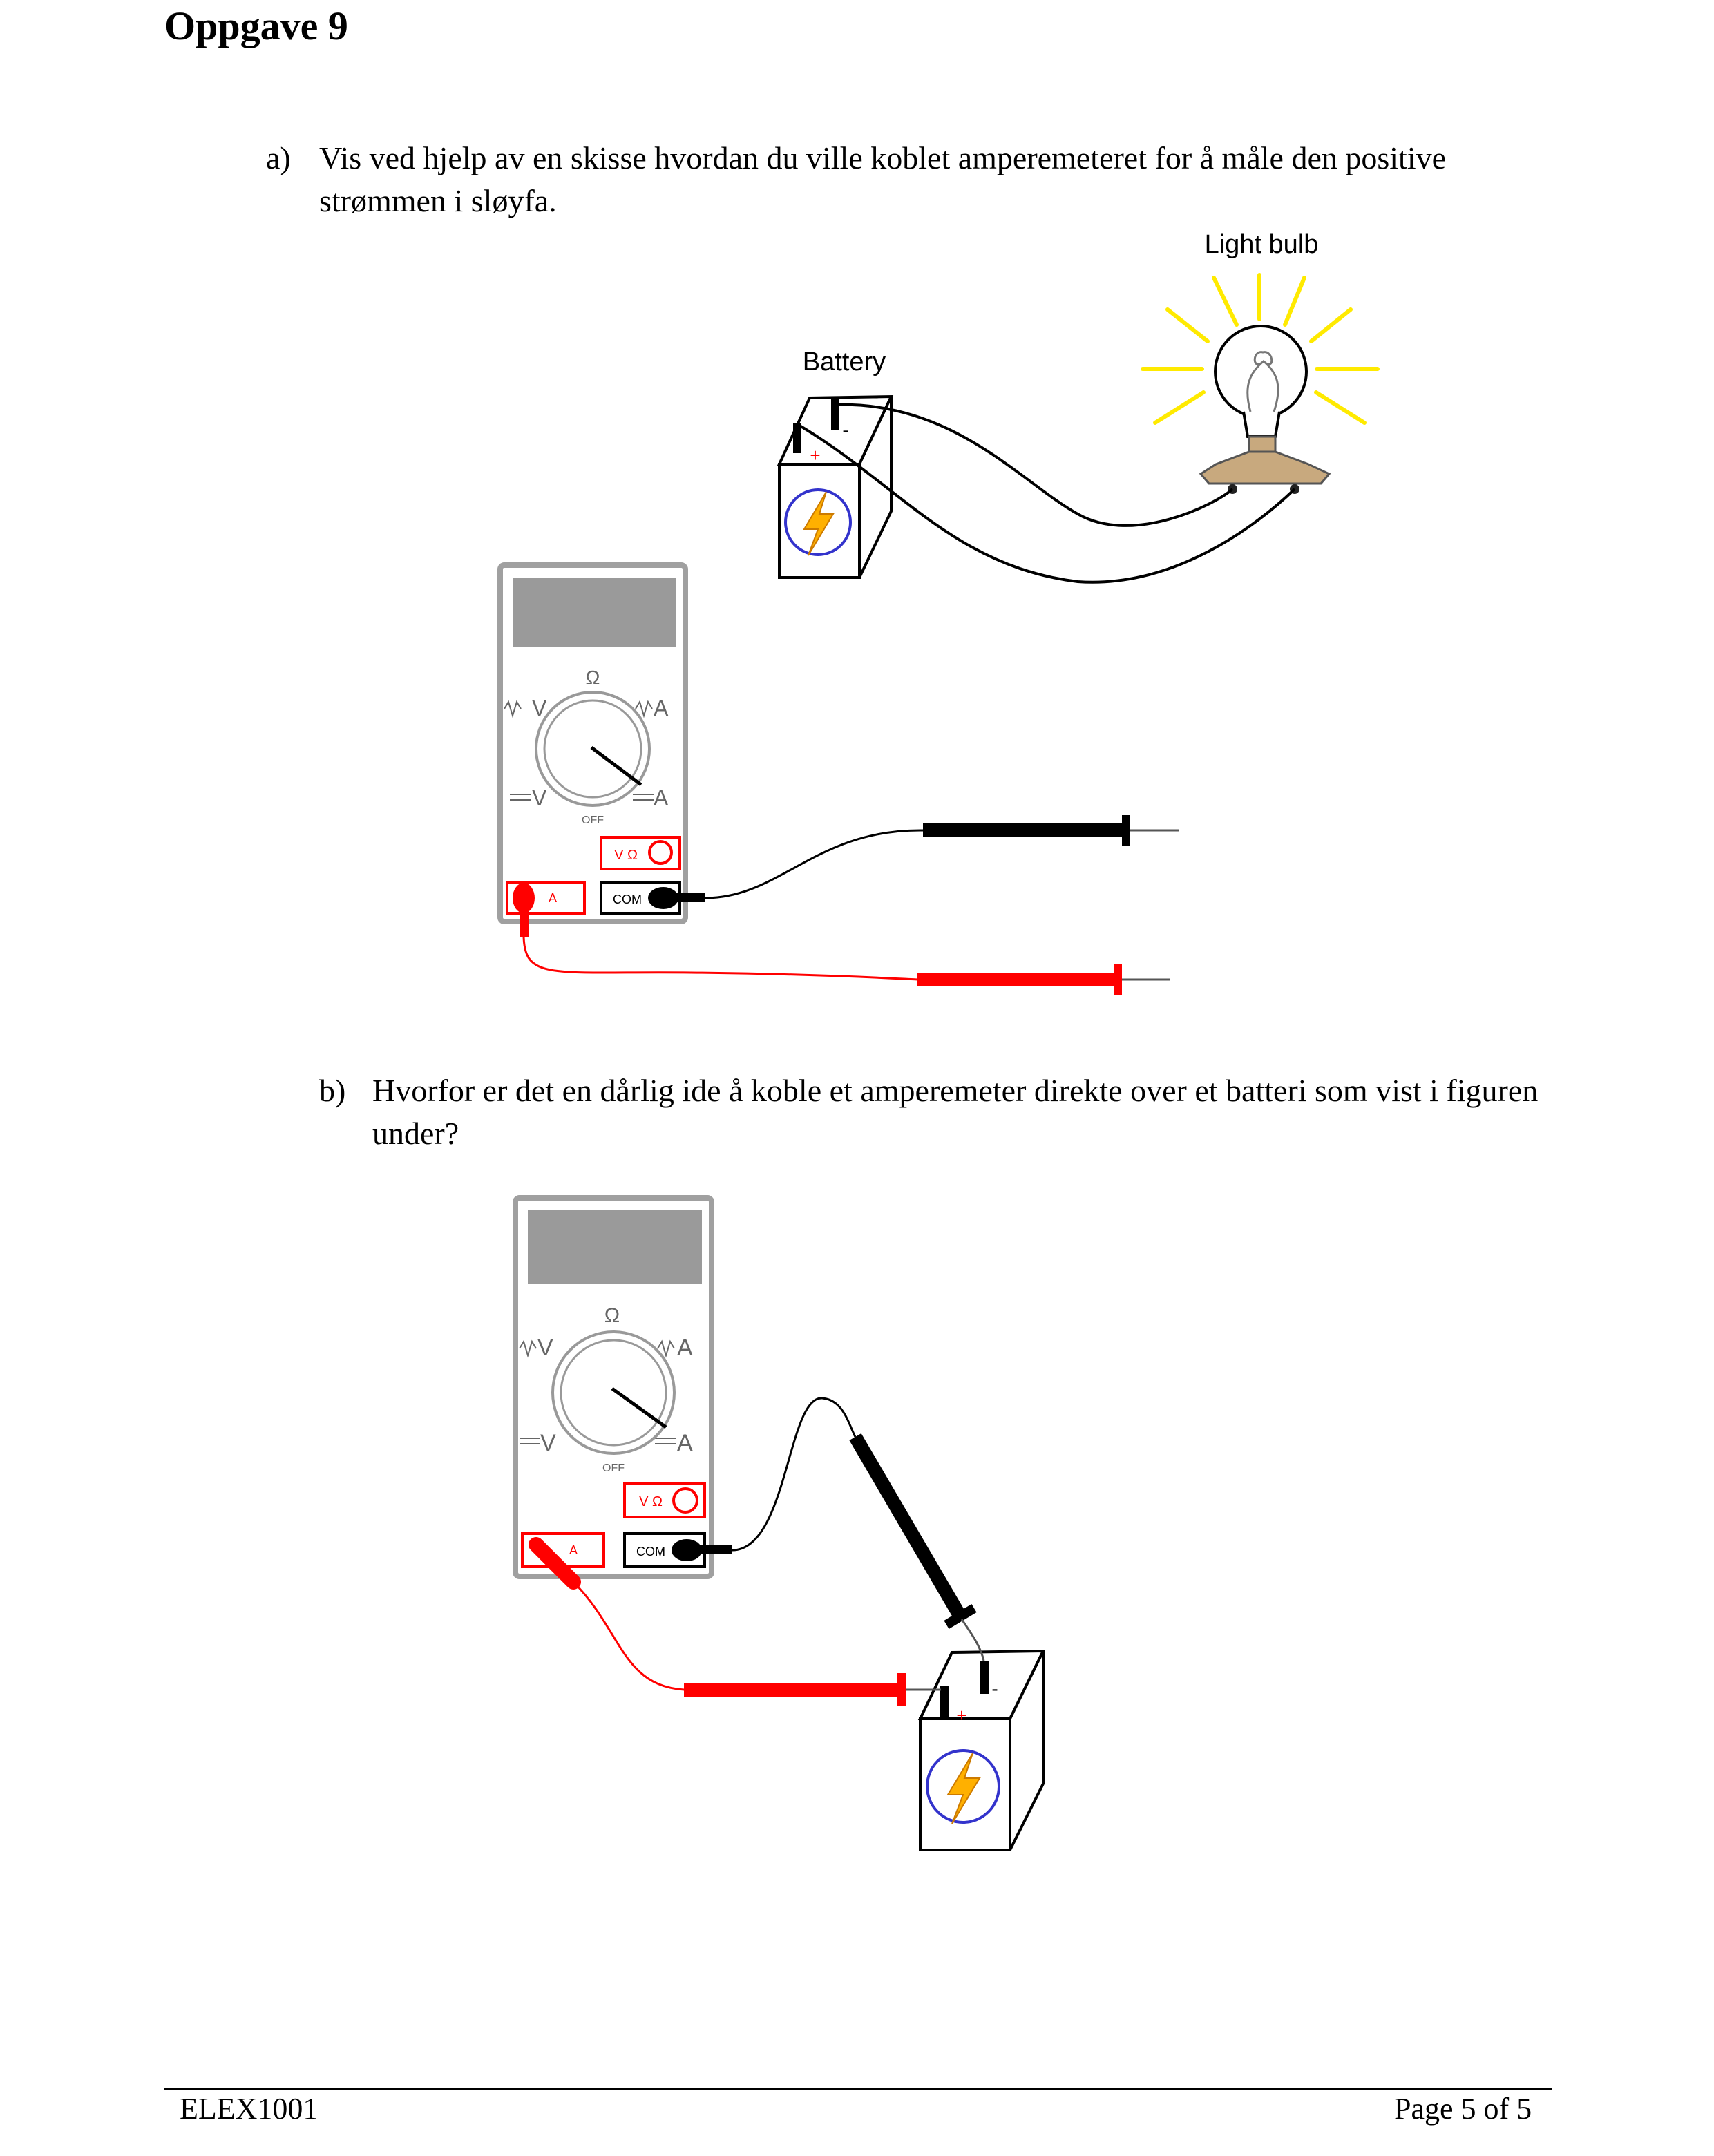 This screenshot has height=2156, width=1714. Describe the element at coordinates (249, 2109) in the screenshot. I see `footer-left: ELEX1001` at that location.